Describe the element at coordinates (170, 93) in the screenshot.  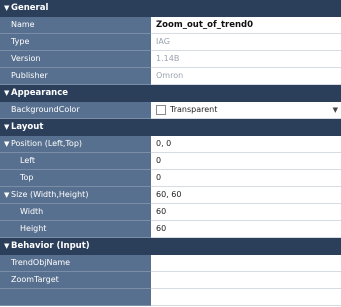
I see `section-appearance: ▼ Appearance` at that location.